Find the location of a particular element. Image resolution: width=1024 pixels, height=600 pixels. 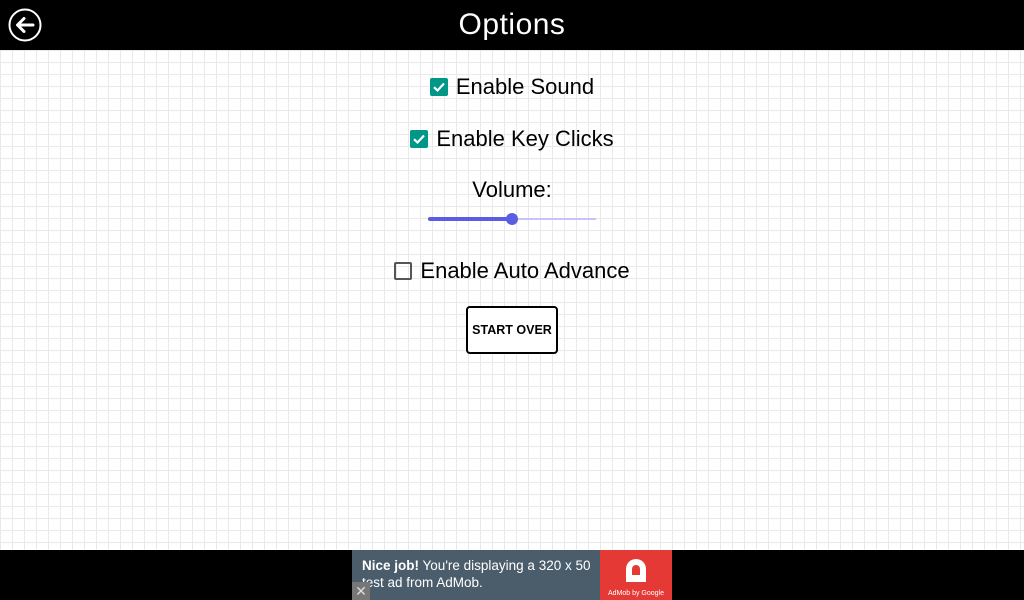

back-button is located at coordinates (25, 25).